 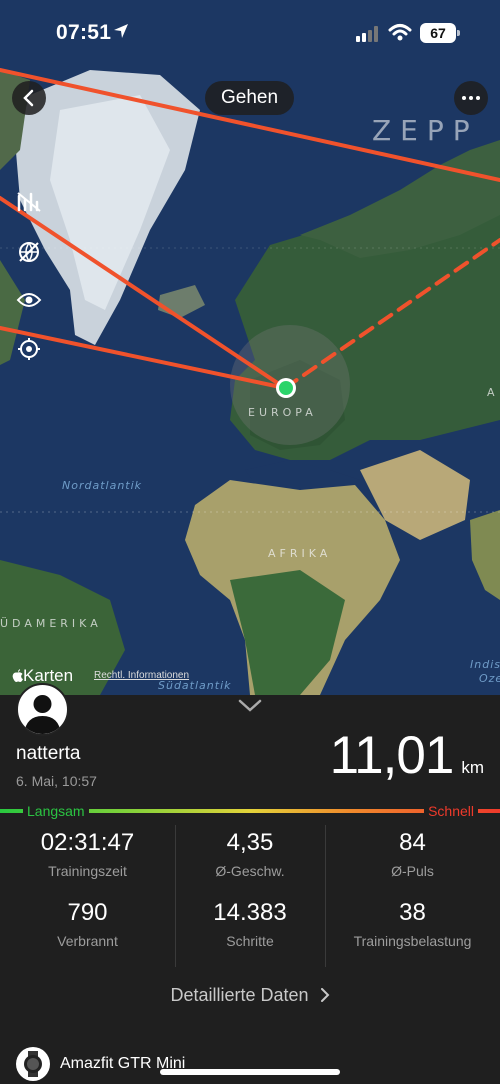 I want to click on stat-value: 790, so click(x=87, y=912).